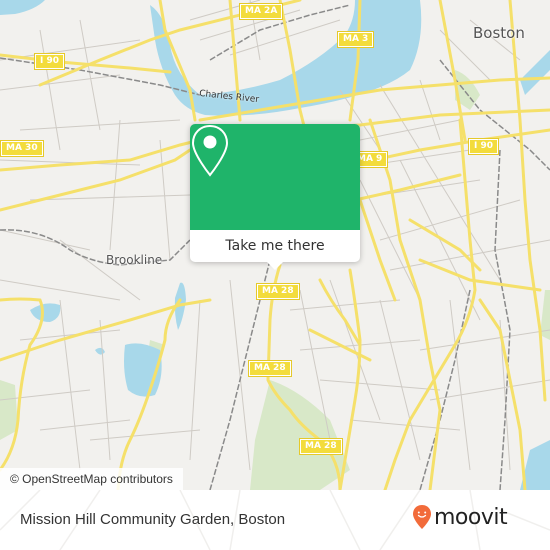  Describe the element at coordinates (499, 33) in the screenshot. I see `place-label-boston: Boston` at that location.